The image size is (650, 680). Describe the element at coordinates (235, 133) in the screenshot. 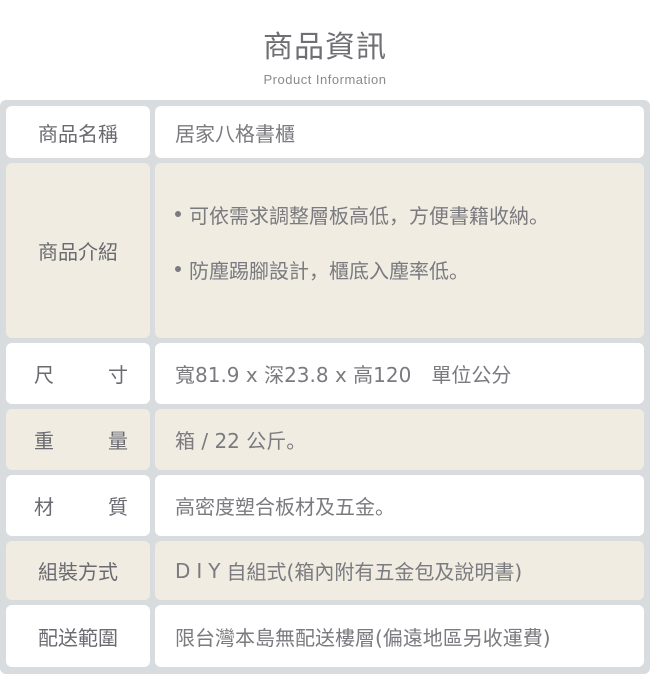

I see `value-text: 居家八格書櫃` at that location.